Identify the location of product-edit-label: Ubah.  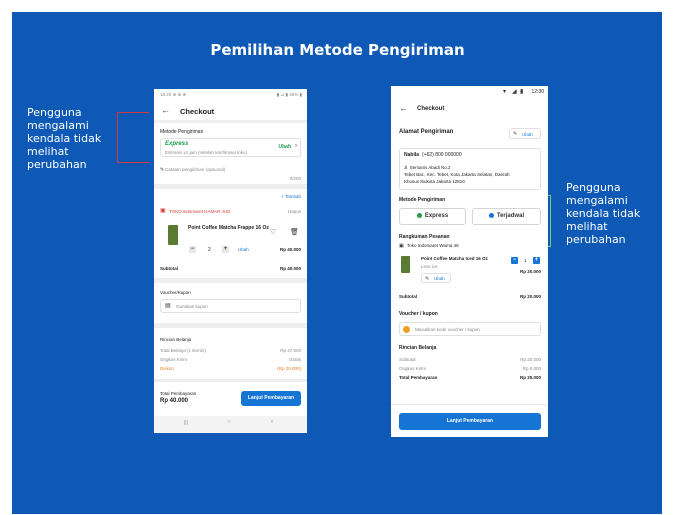
(439, 278).